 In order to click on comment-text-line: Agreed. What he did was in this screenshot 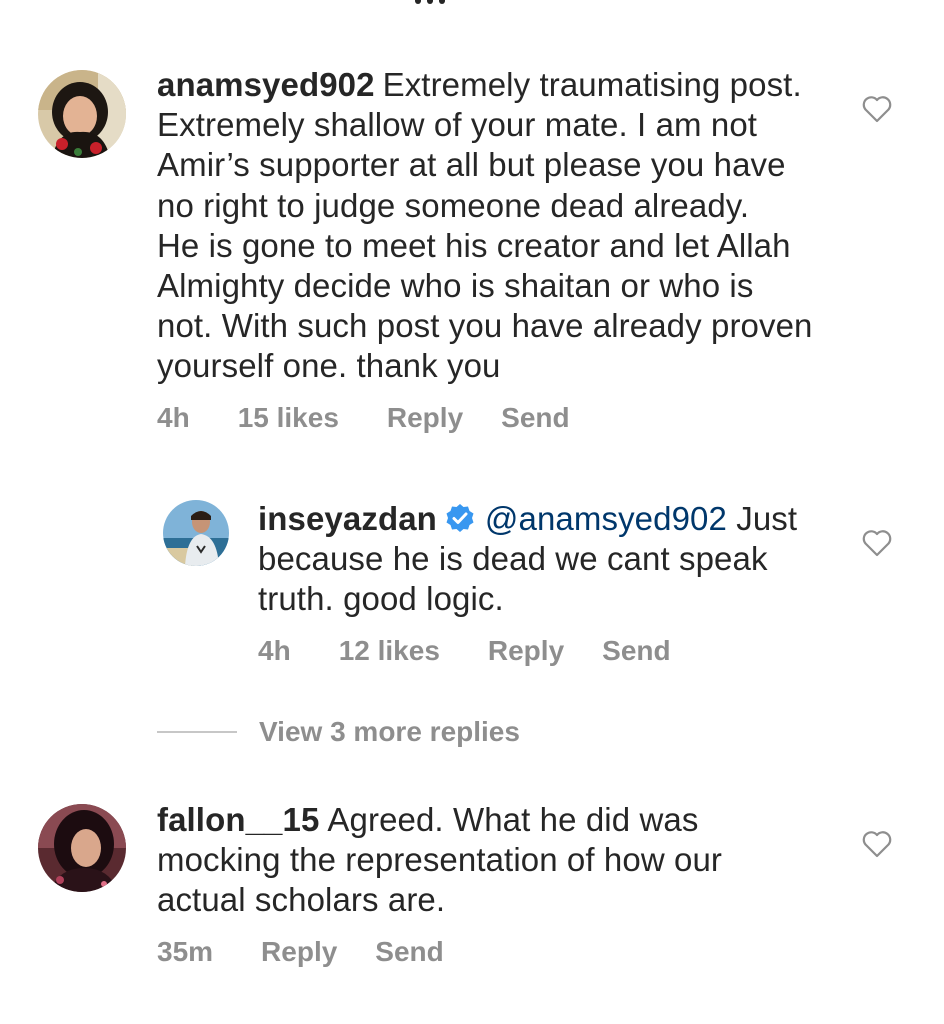, I will do `click(513, 819)`.